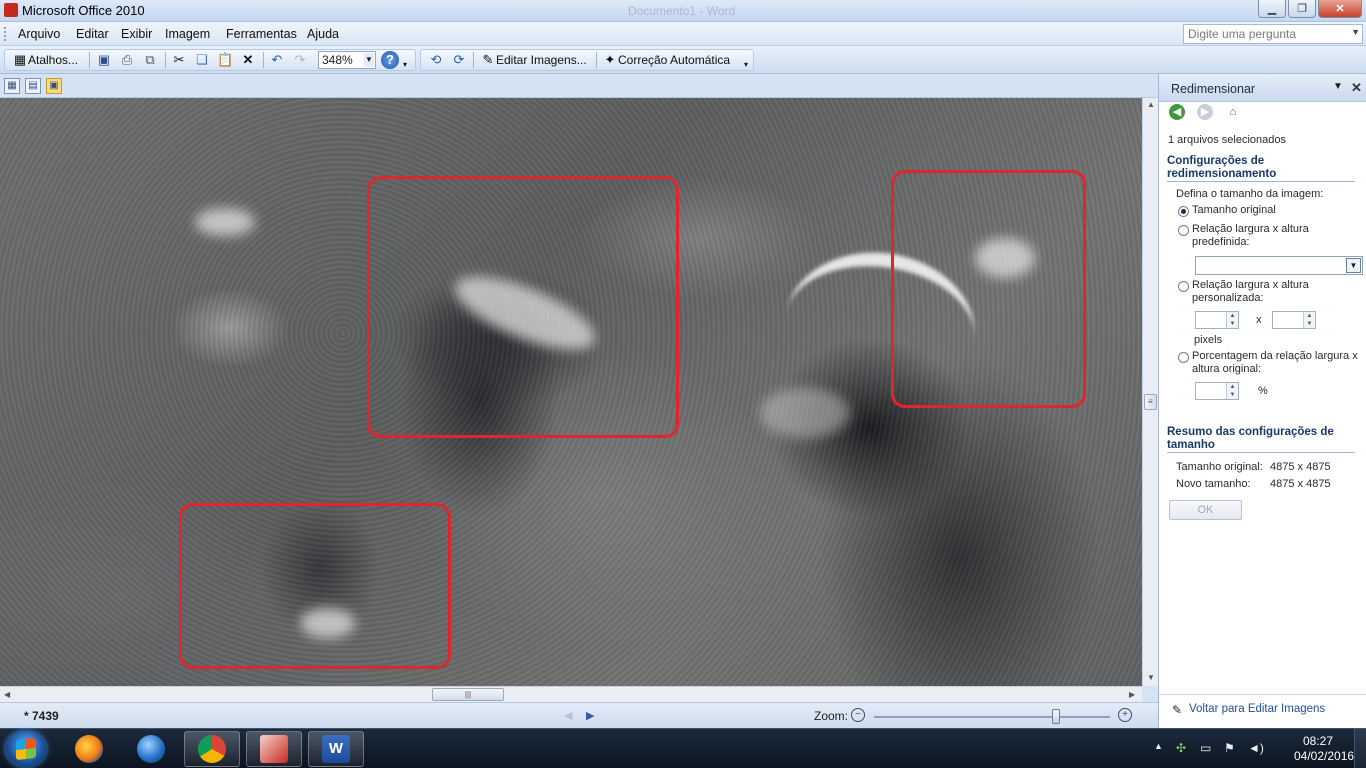 The height and width of the screenshot is (768, 1366). I want to click on option-custom-ratio-label: Relação largura x altura personalizada:, so click(1277, 292).